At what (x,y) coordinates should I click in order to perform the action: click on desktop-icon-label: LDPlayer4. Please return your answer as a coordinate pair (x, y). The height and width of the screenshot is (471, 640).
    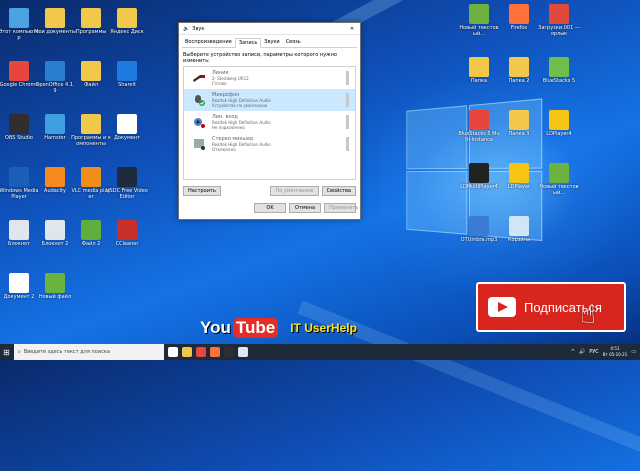
    Looking at the image, I should click on (559, 134).